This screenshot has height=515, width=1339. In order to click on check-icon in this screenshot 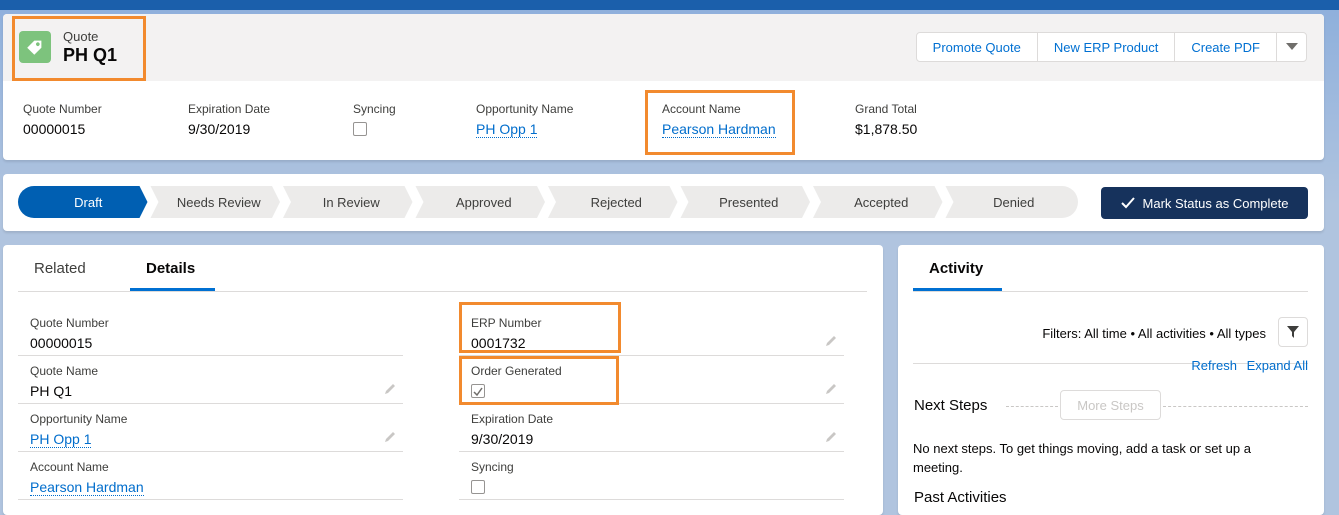, I will do `click(1127, 203)`.